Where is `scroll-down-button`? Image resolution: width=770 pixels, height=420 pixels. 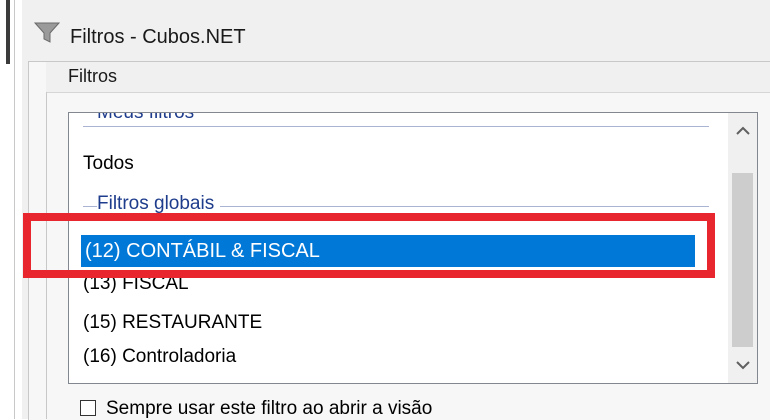
scroll-down-button is located at coordinates (742, 365).